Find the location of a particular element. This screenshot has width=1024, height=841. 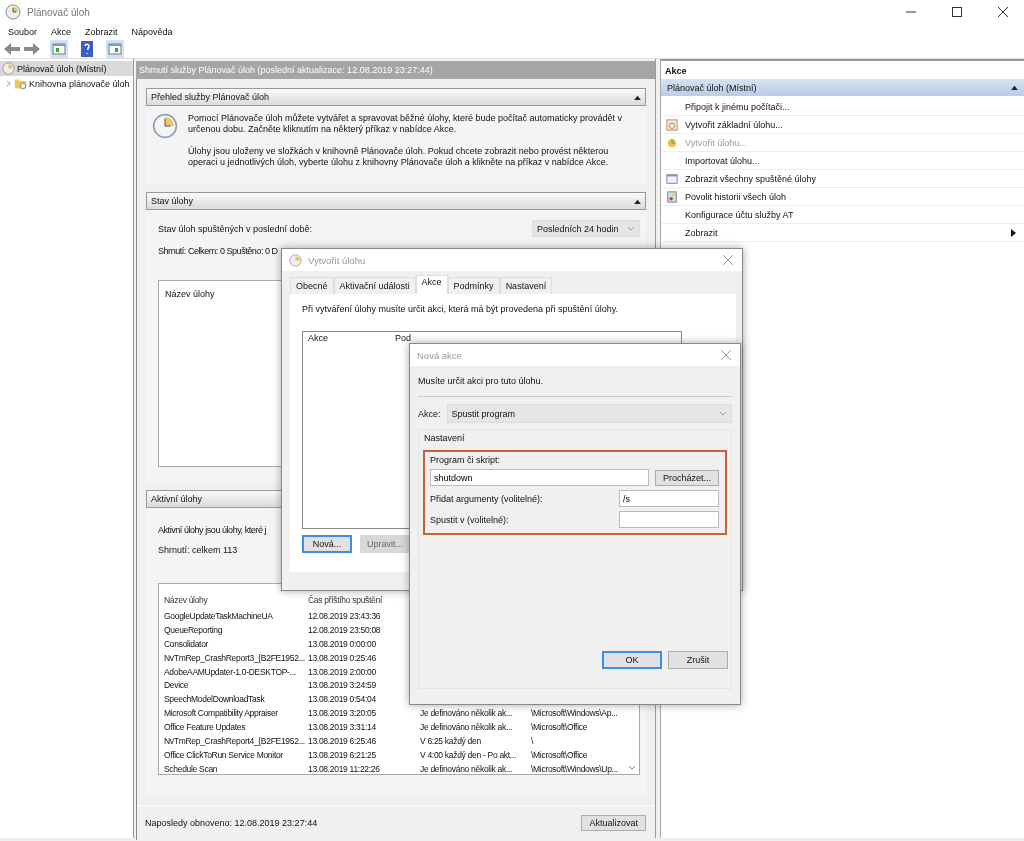

table-cell-text: 13.08.2019 11:22:26 is located at coordinates (344, 769).